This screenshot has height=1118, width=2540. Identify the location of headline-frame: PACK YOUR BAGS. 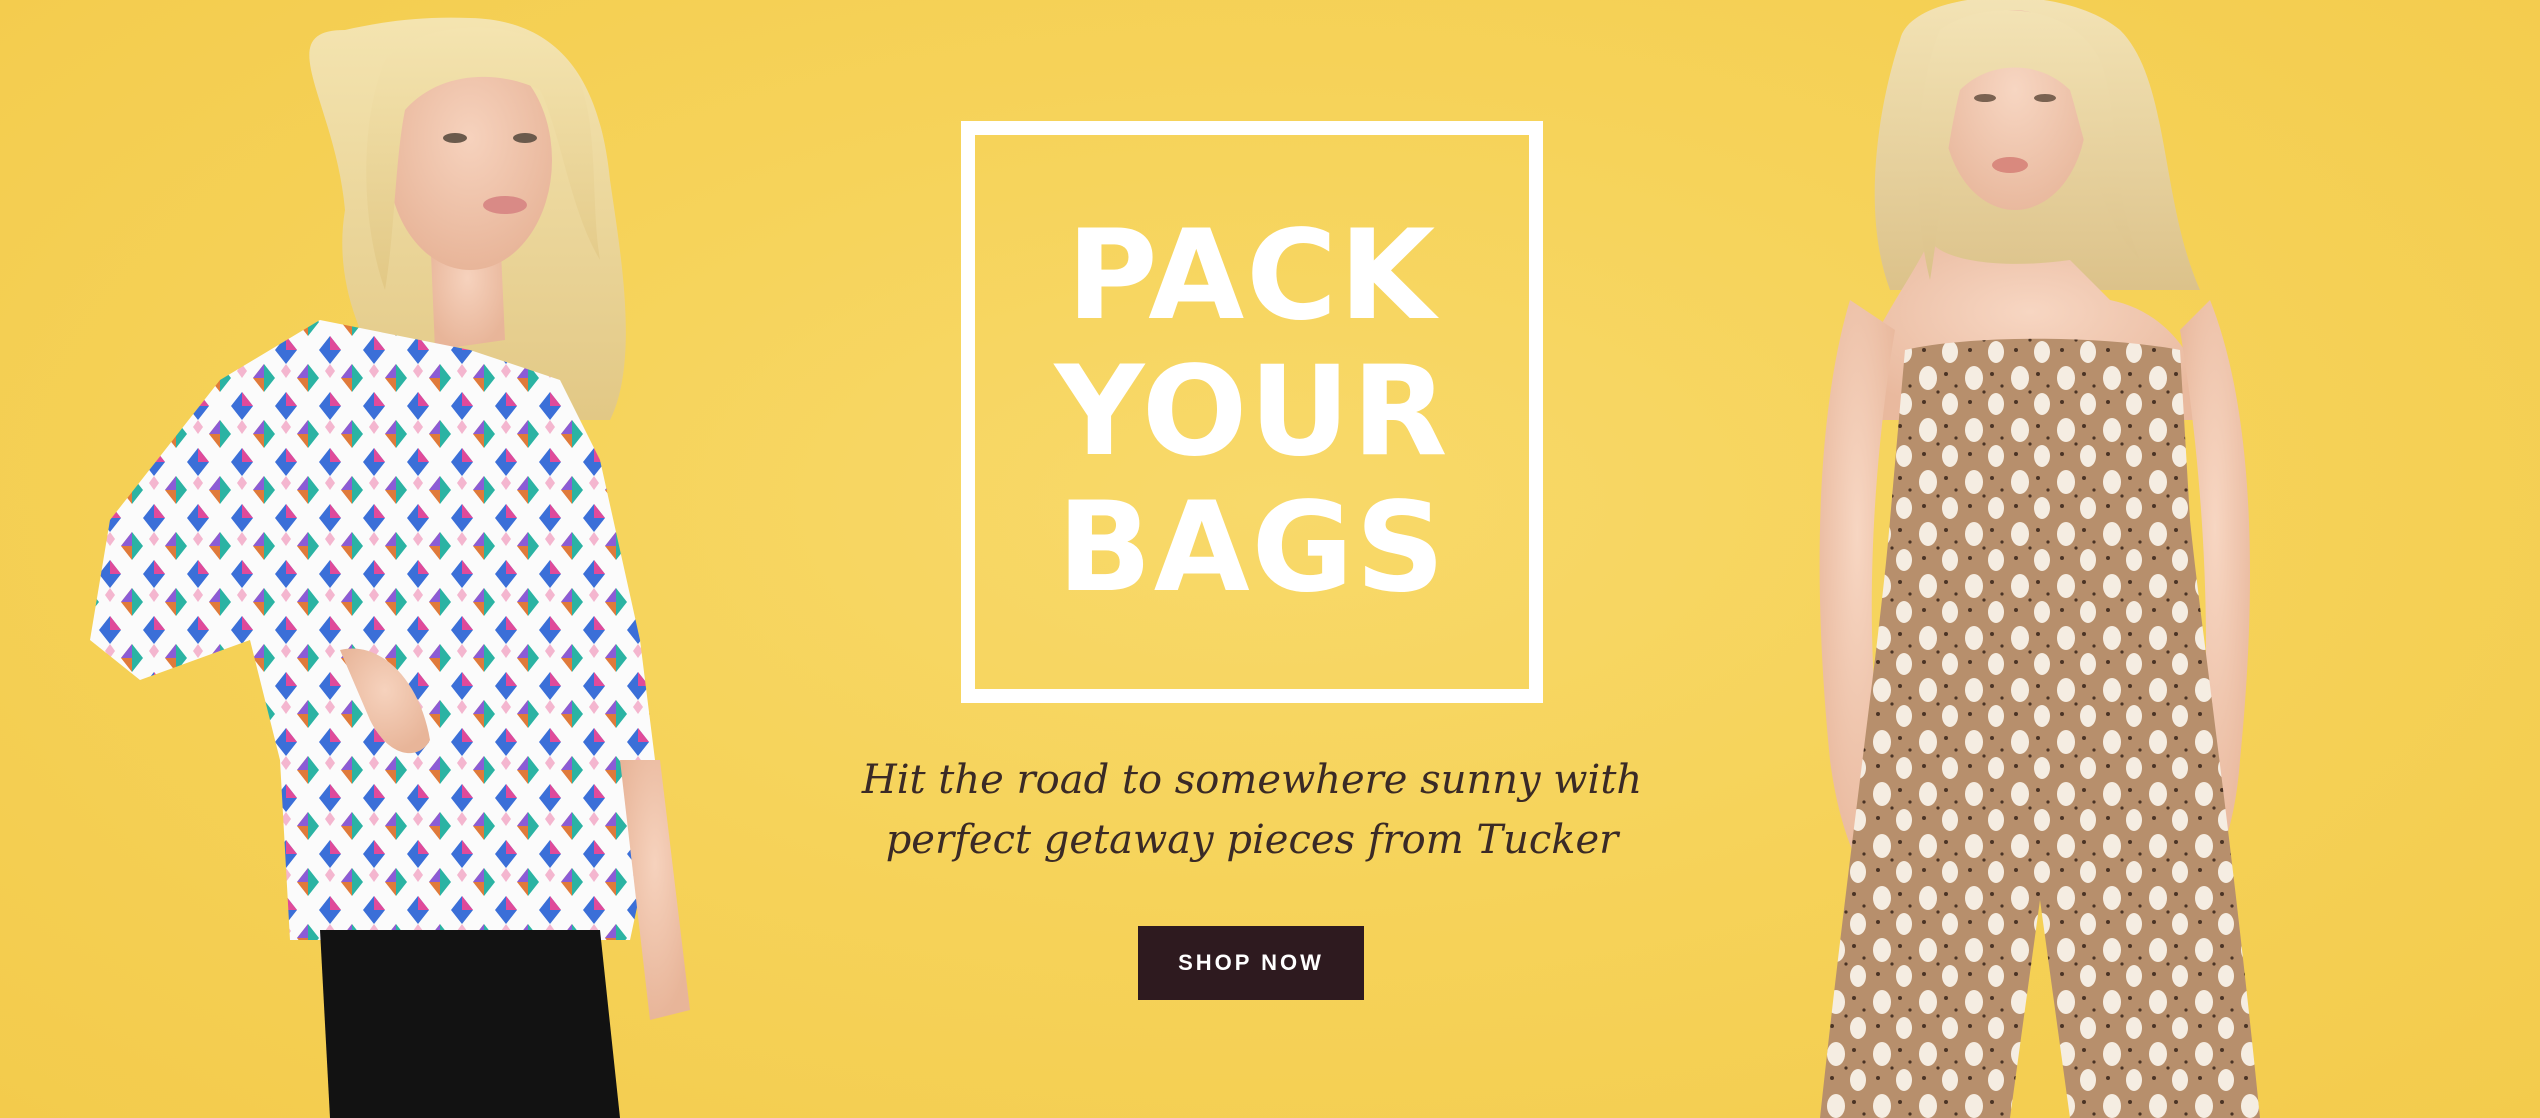
(1252, 412).